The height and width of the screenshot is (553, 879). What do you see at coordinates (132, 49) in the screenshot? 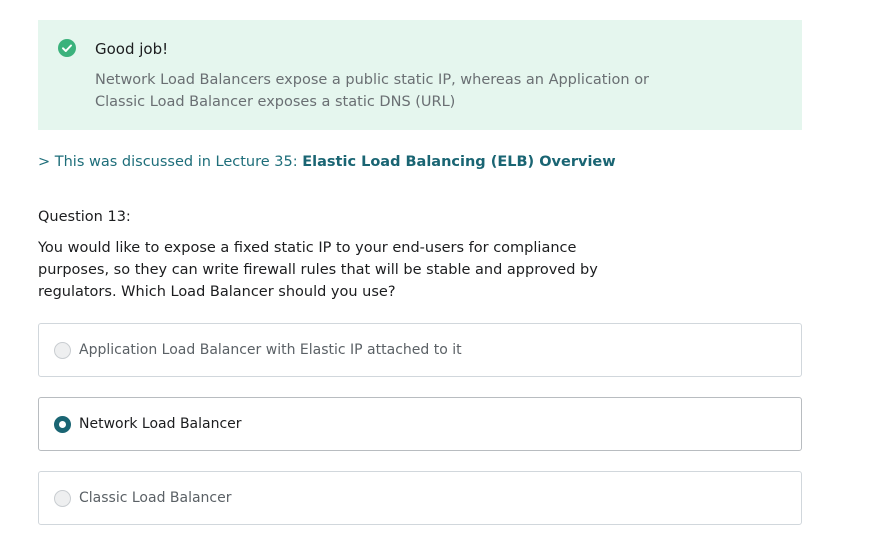
I see `feedback-title: Good job!` at bounding box center [132, 49].